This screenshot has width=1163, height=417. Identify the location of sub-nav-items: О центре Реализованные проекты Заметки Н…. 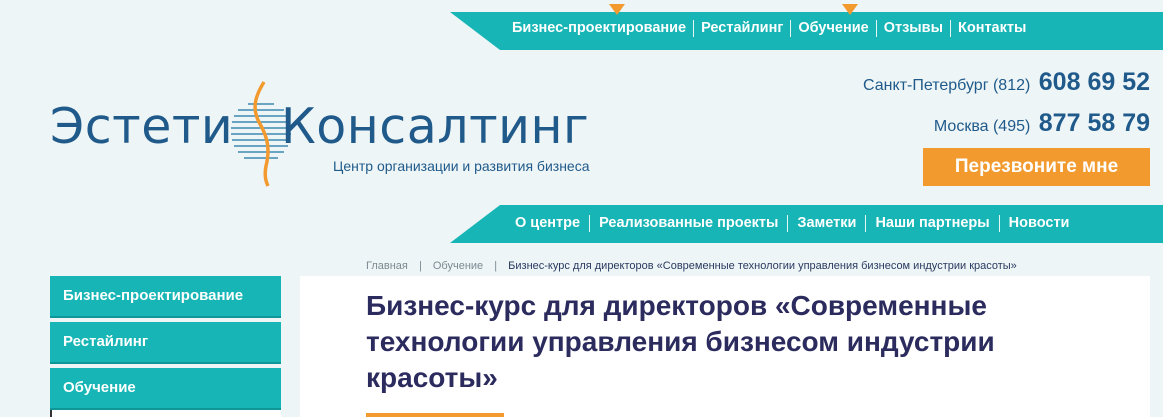
(796, 223).